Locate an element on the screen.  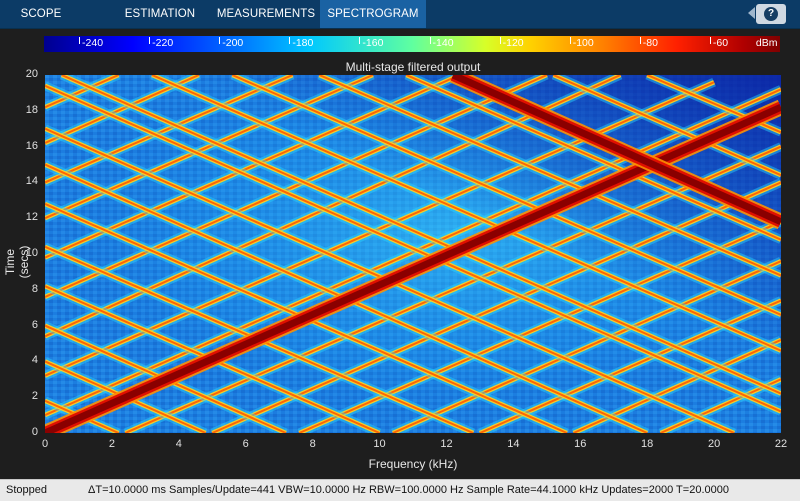
x-tick-label: 14 is located at coordinates (513, 444).